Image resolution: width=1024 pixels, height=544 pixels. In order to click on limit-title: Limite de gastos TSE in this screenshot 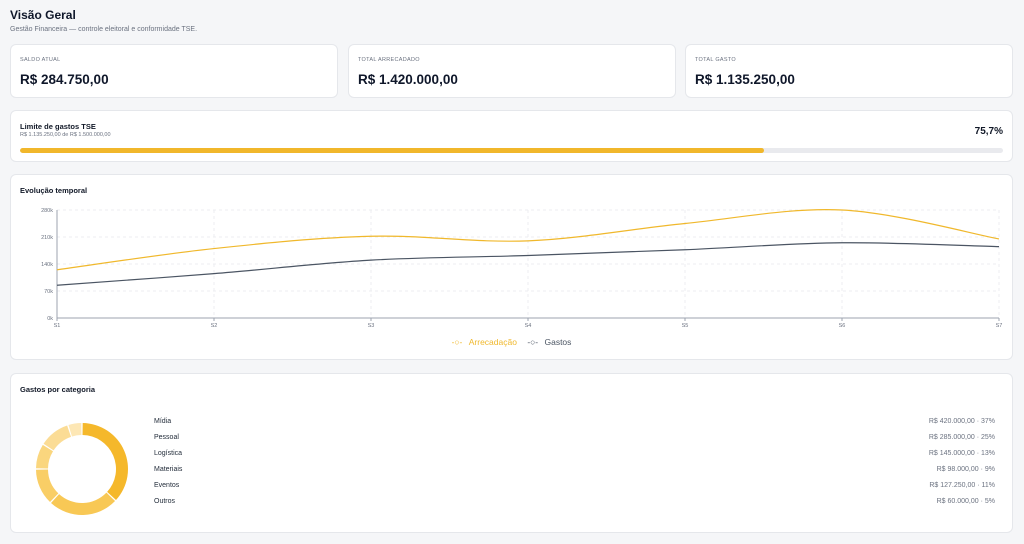, I will do `click(58, 126)`.